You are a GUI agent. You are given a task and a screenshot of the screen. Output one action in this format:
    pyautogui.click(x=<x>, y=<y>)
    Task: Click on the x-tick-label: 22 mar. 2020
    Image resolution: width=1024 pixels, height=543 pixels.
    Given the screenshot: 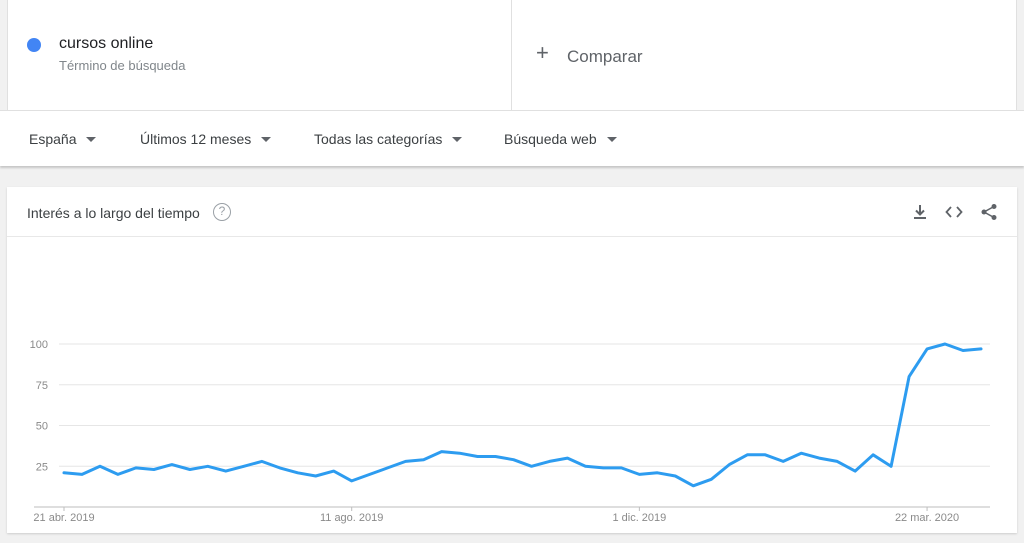 What is the action you would take?
    pyautogui.click(x=927, y=518)
    